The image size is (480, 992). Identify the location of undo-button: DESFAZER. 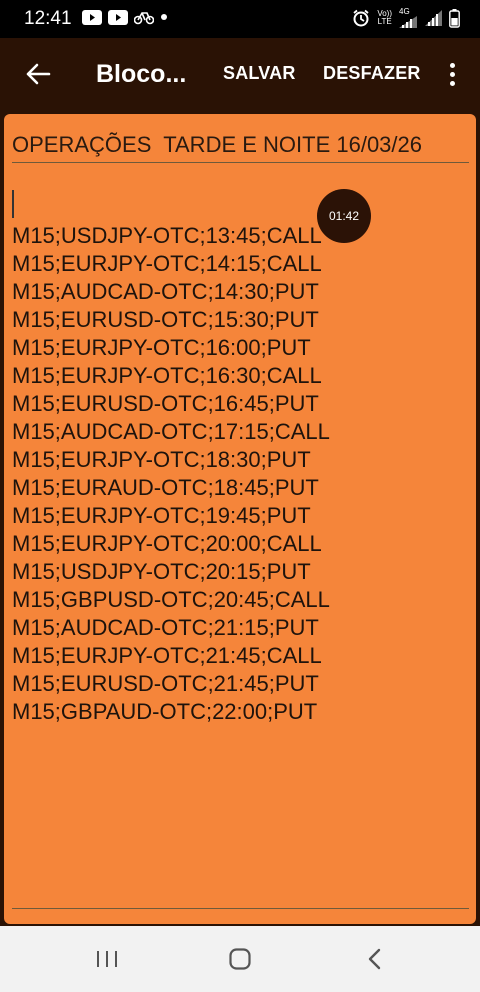
(372, 73).